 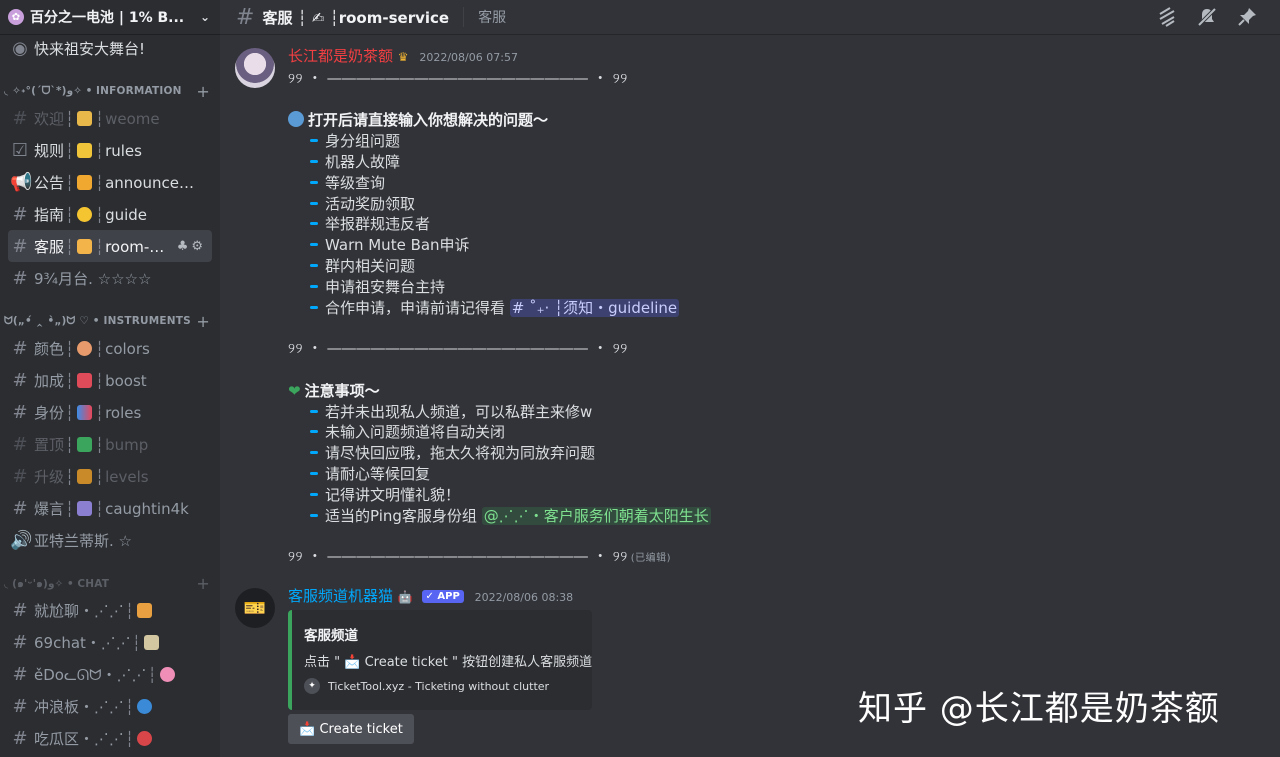 I want to click on role-mention: @⋰⋰・客户服务们朝着太阳生长, so click(x=596, y=515).